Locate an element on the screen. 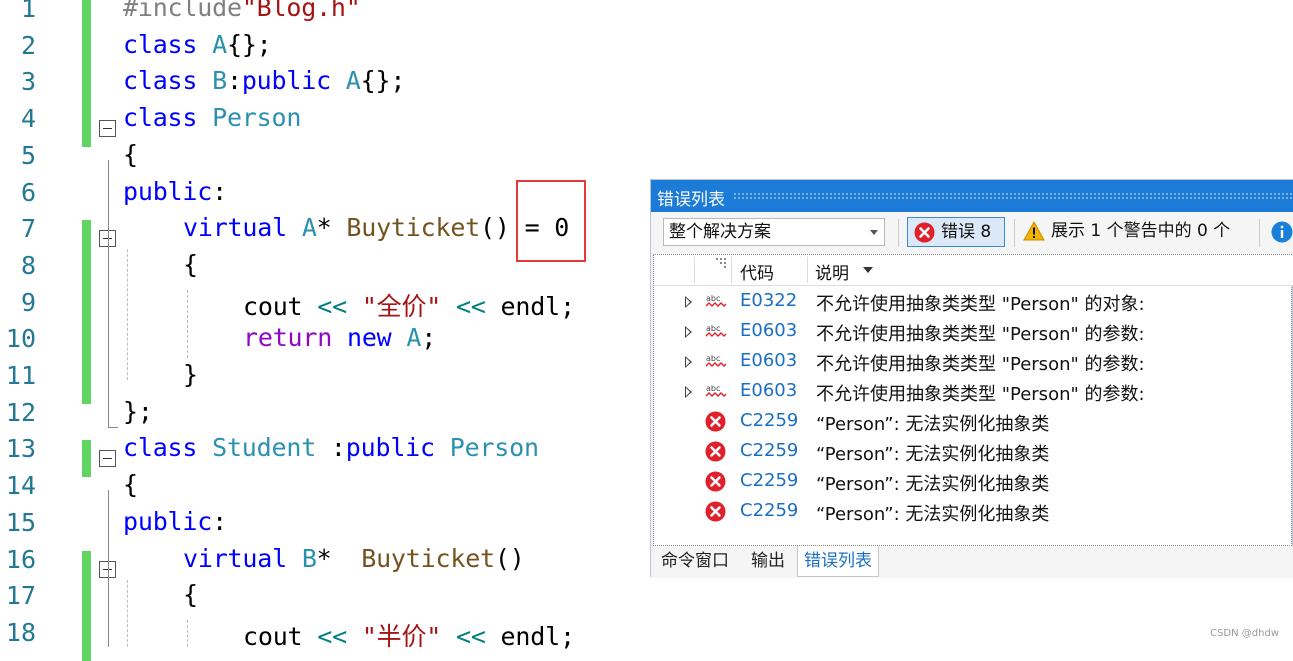  line-number: 8 is located at coordinates (28, 265).